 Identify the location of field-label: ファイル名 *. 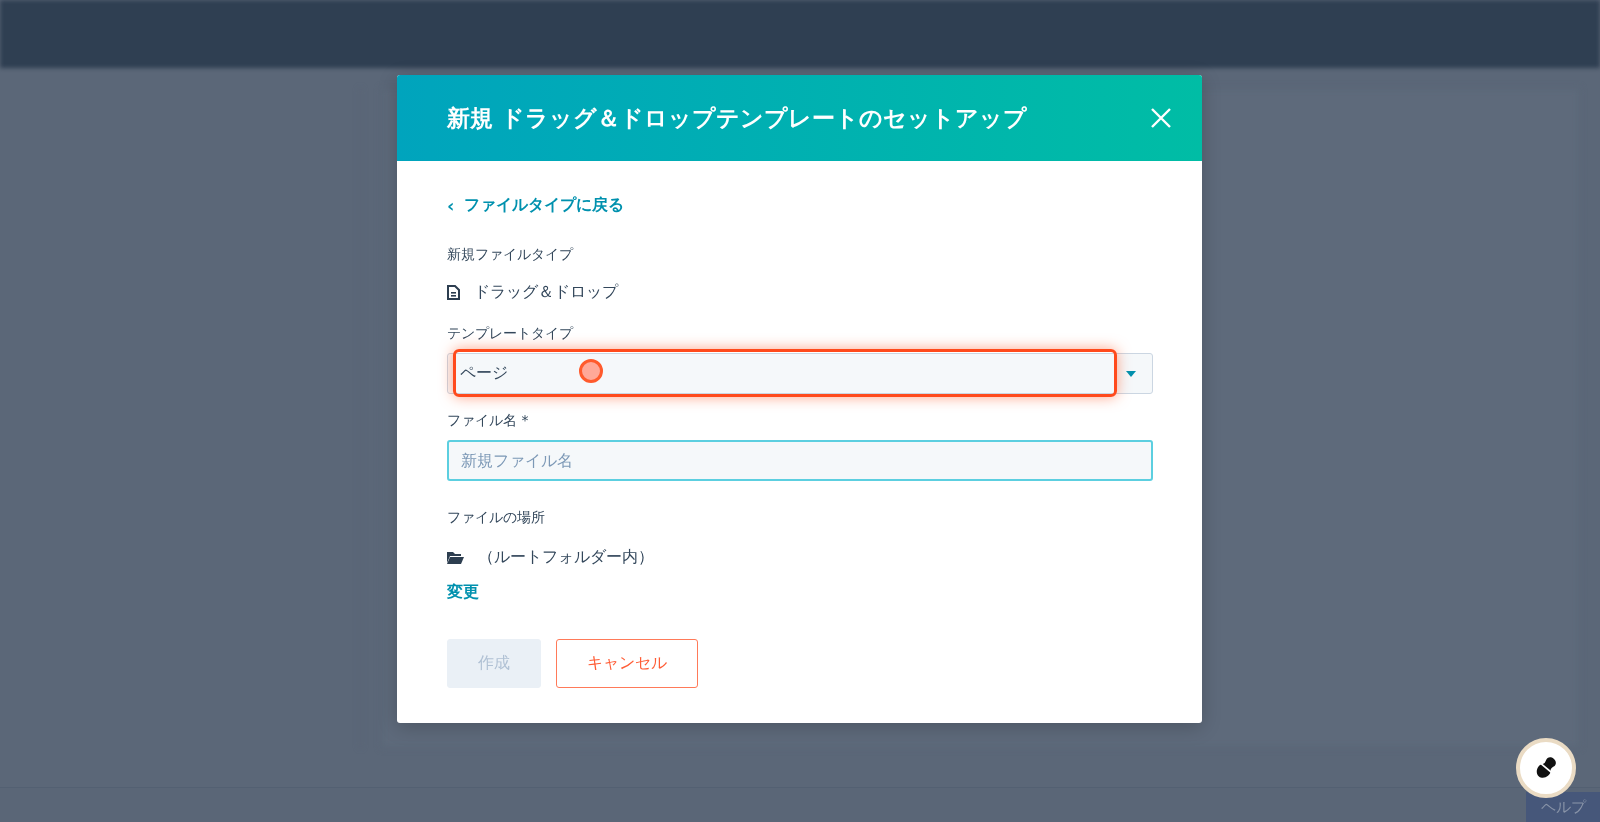
(488, 421).